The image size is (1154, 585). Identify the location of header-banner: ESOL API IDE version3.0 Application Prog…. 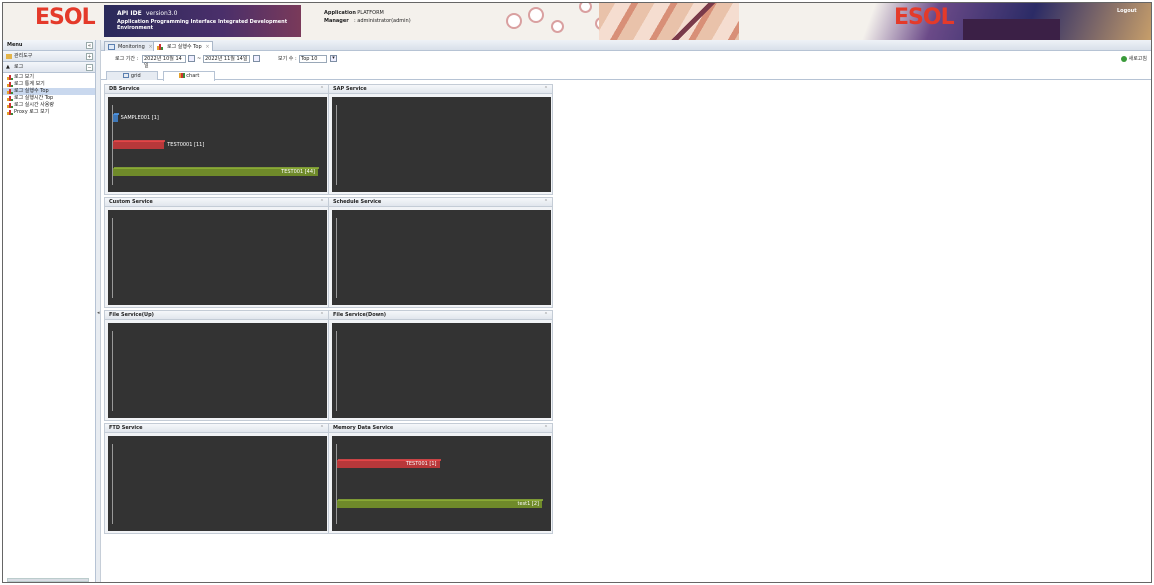
(577, 21).